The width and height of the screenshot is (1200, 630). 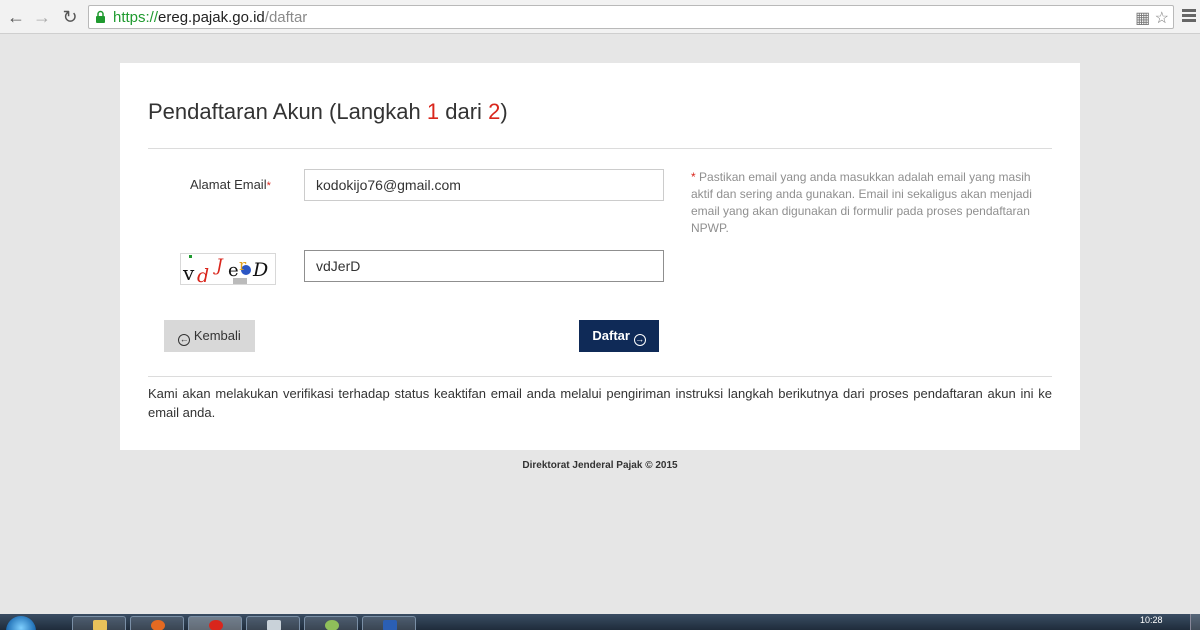 I want to click on start-button, so click(x=21, y=623).